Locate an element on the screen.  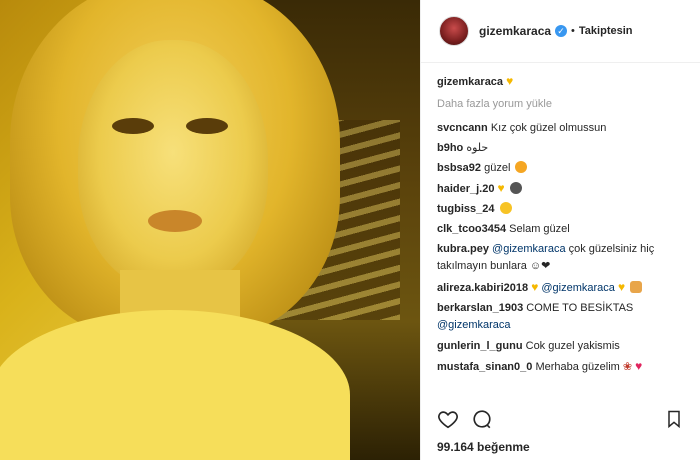
header-username: gizemkaraca is located at coordinates (515, 31).